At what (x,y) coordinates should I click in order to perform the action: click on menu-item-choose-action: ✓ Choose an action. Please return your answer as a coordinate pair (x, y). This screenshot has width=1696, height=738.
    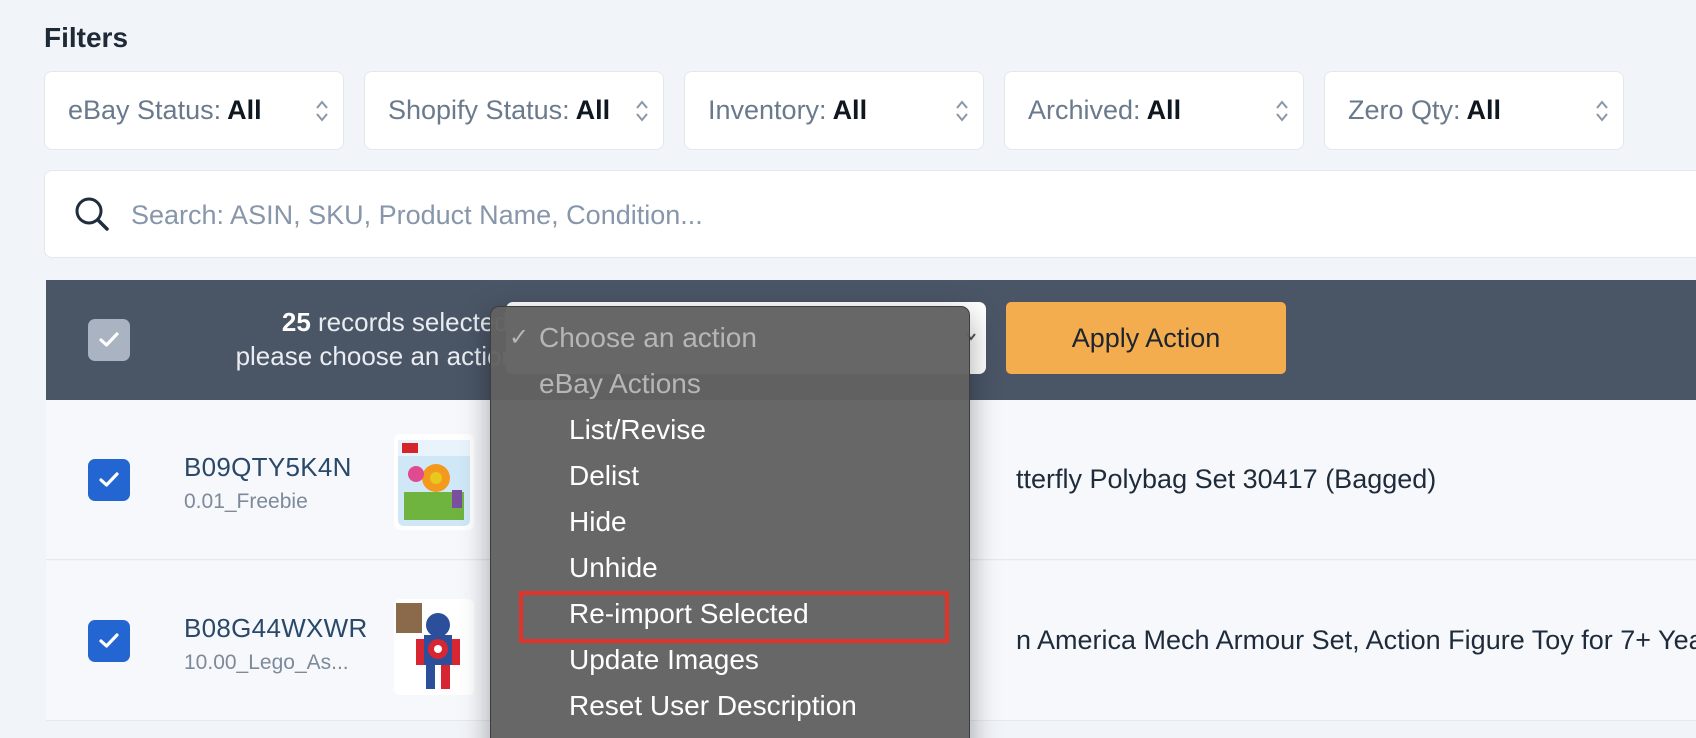
    Looking at the image, I should click on (730, 338).